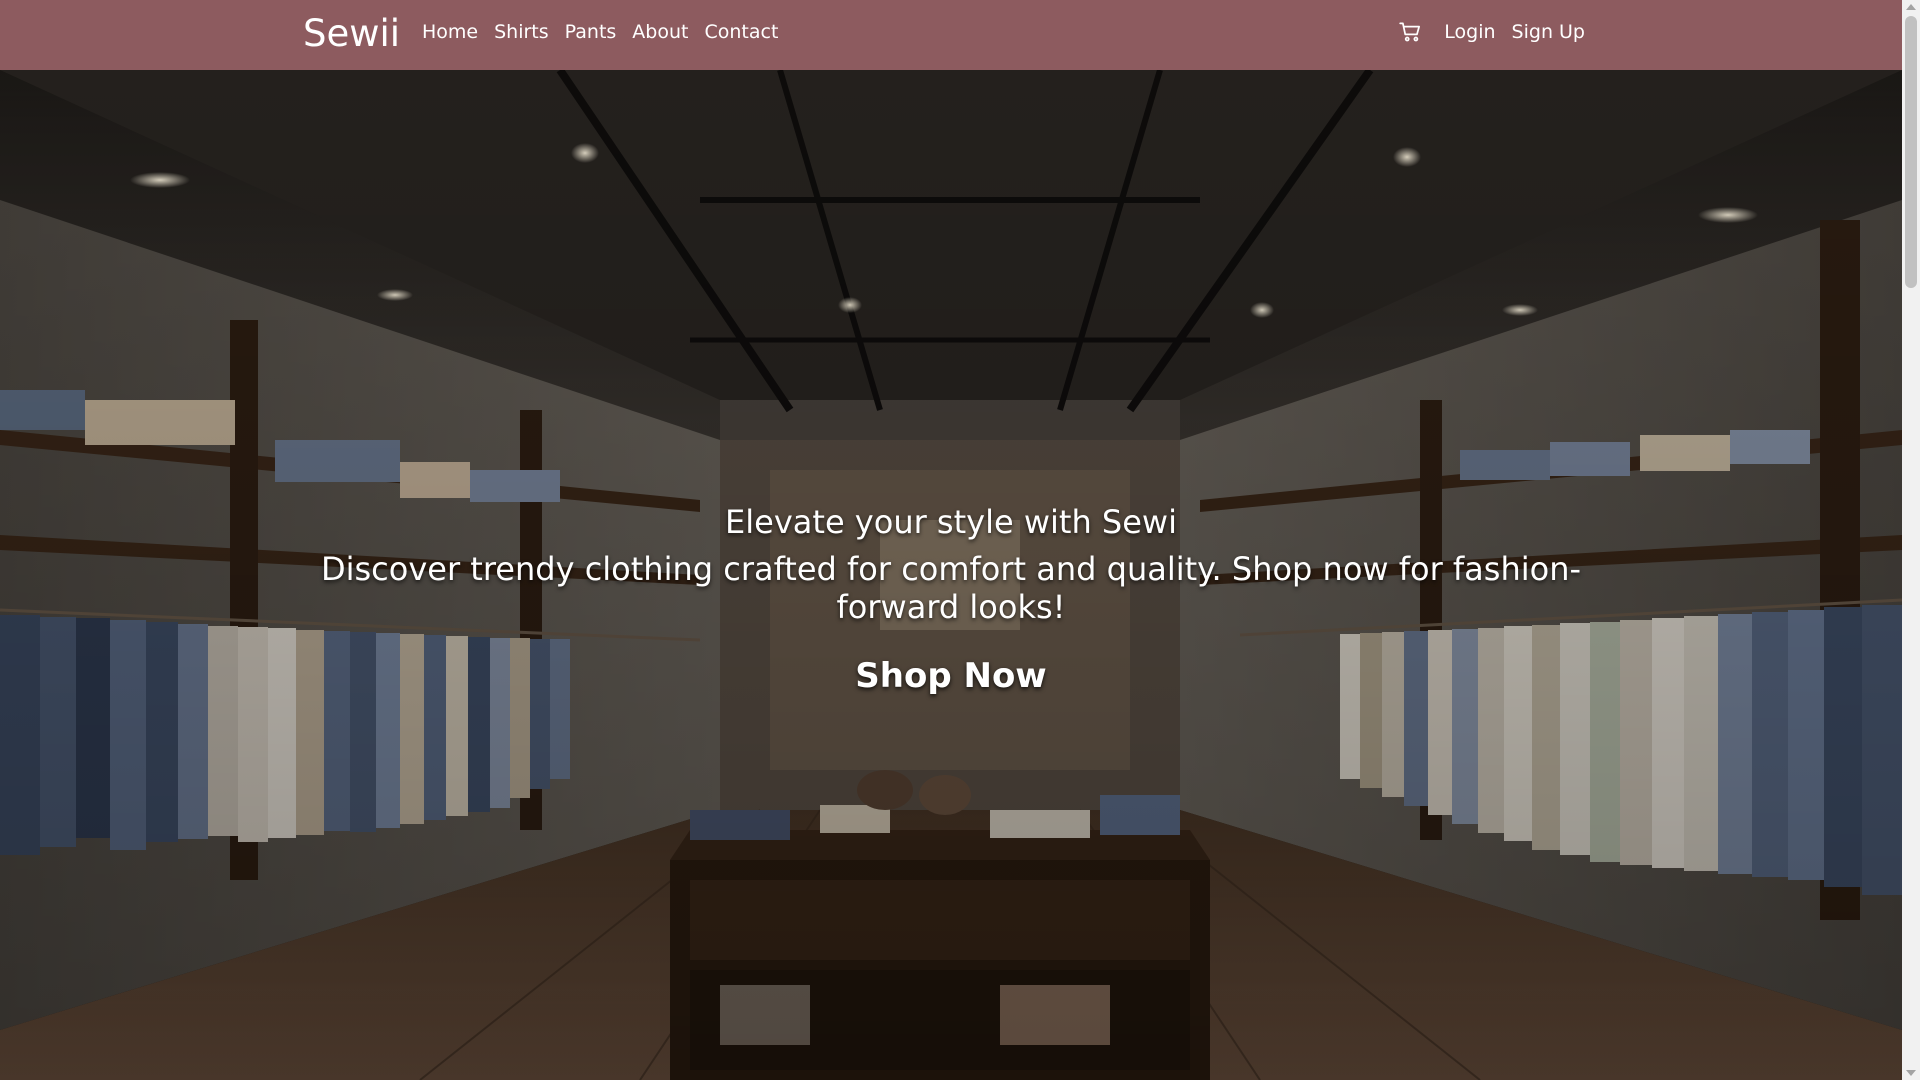  Describe the element at coordinates (1548, 32) in the screenshot. I see `signup-link: Sign Up` at that location.